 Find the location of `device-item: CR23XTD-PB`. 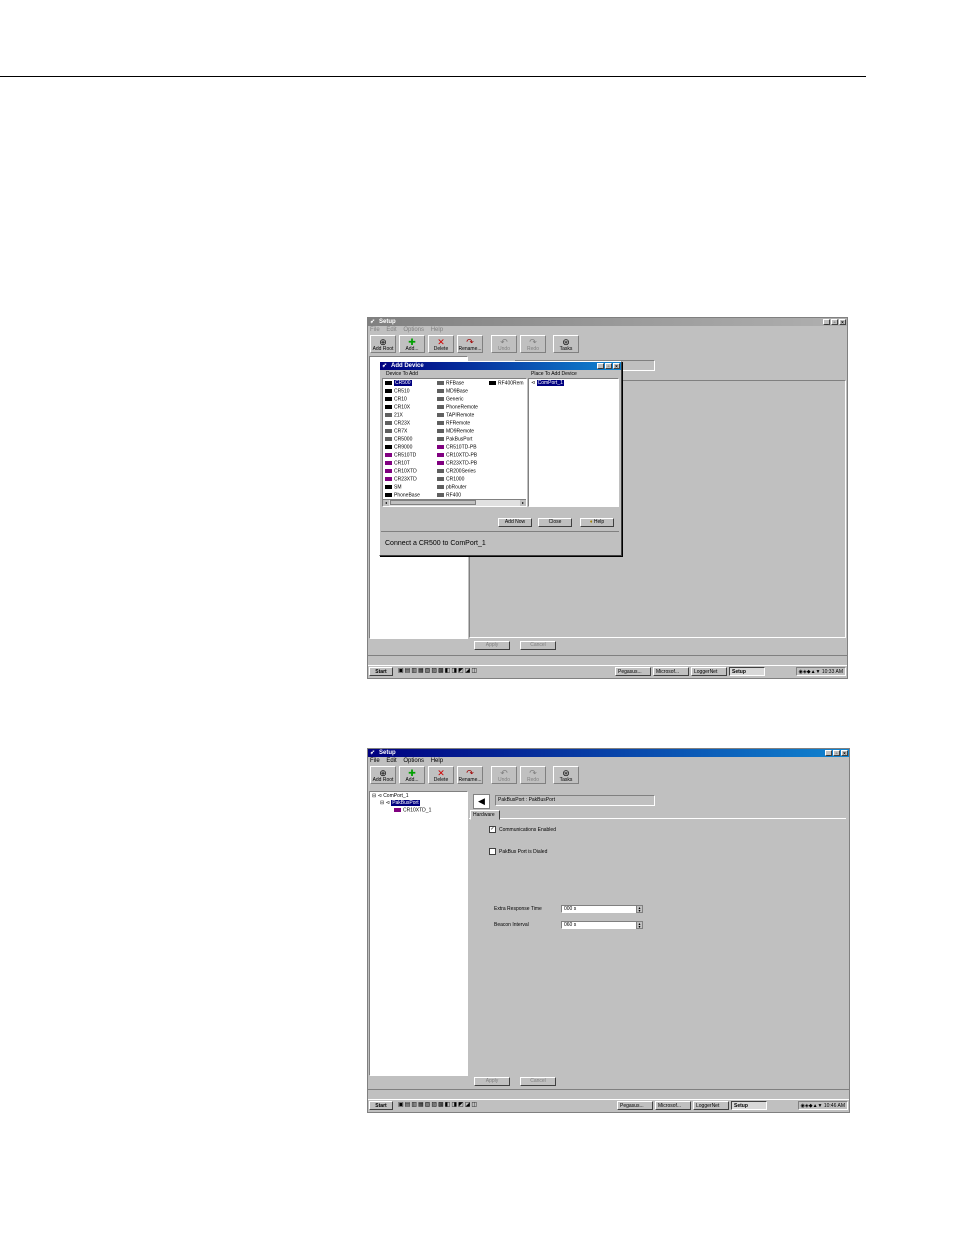

device-item: CR23XTD-PB is located at coordinates (457, 463).